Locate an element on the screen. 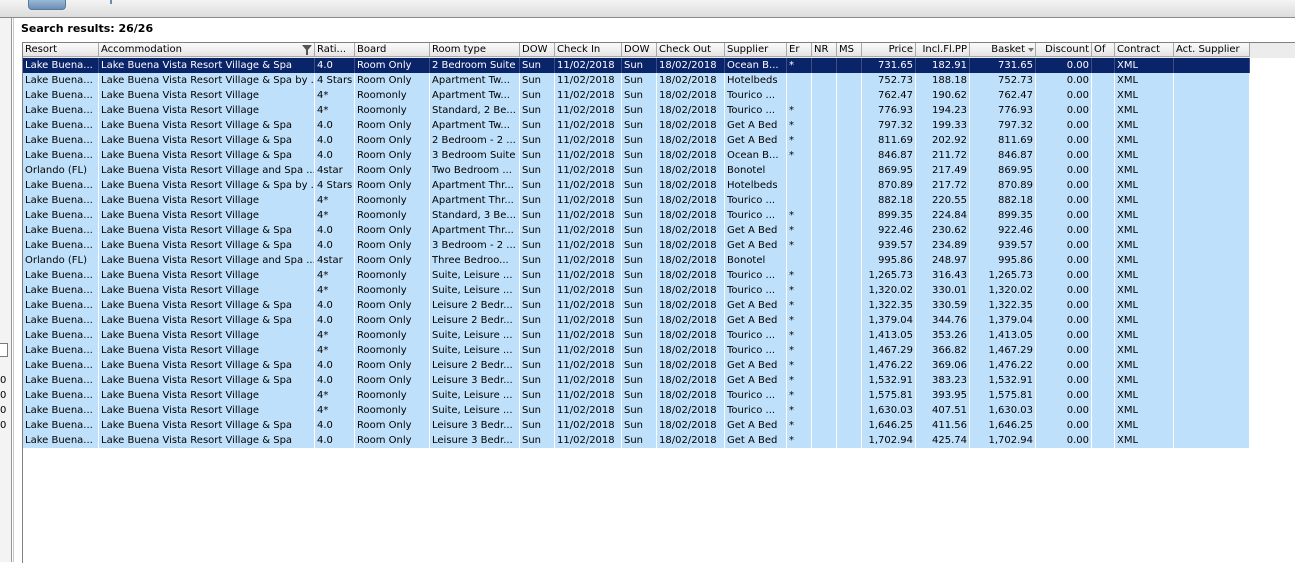 This screenshot has width=1295, height=563. column-header-nr: NR is located at coordinates (824, 50).